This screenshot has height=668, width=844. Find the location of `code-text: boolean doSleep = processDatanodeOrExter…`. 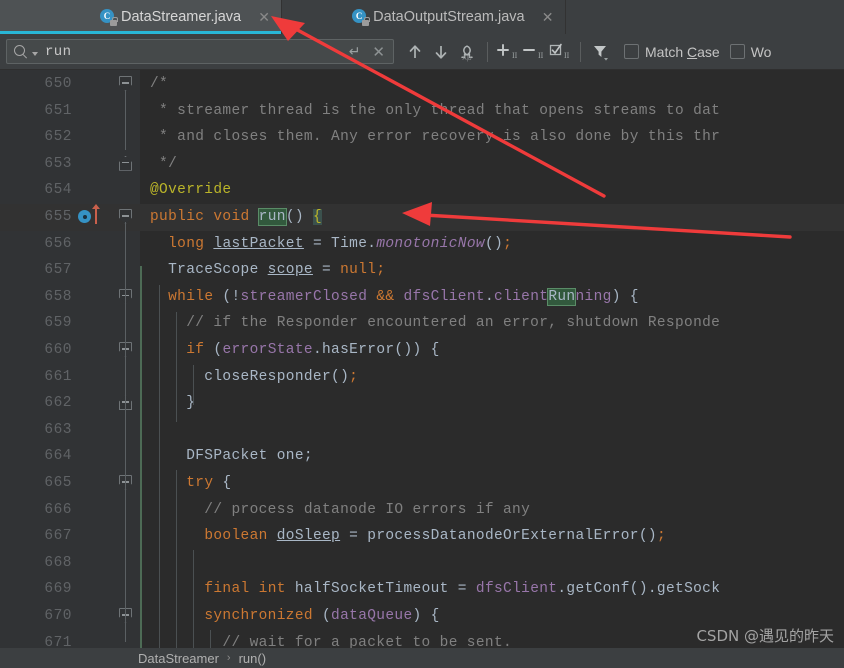

code-text: boolean doSleep = processDatanodeOrExter… is located at coordinates (435, 536).